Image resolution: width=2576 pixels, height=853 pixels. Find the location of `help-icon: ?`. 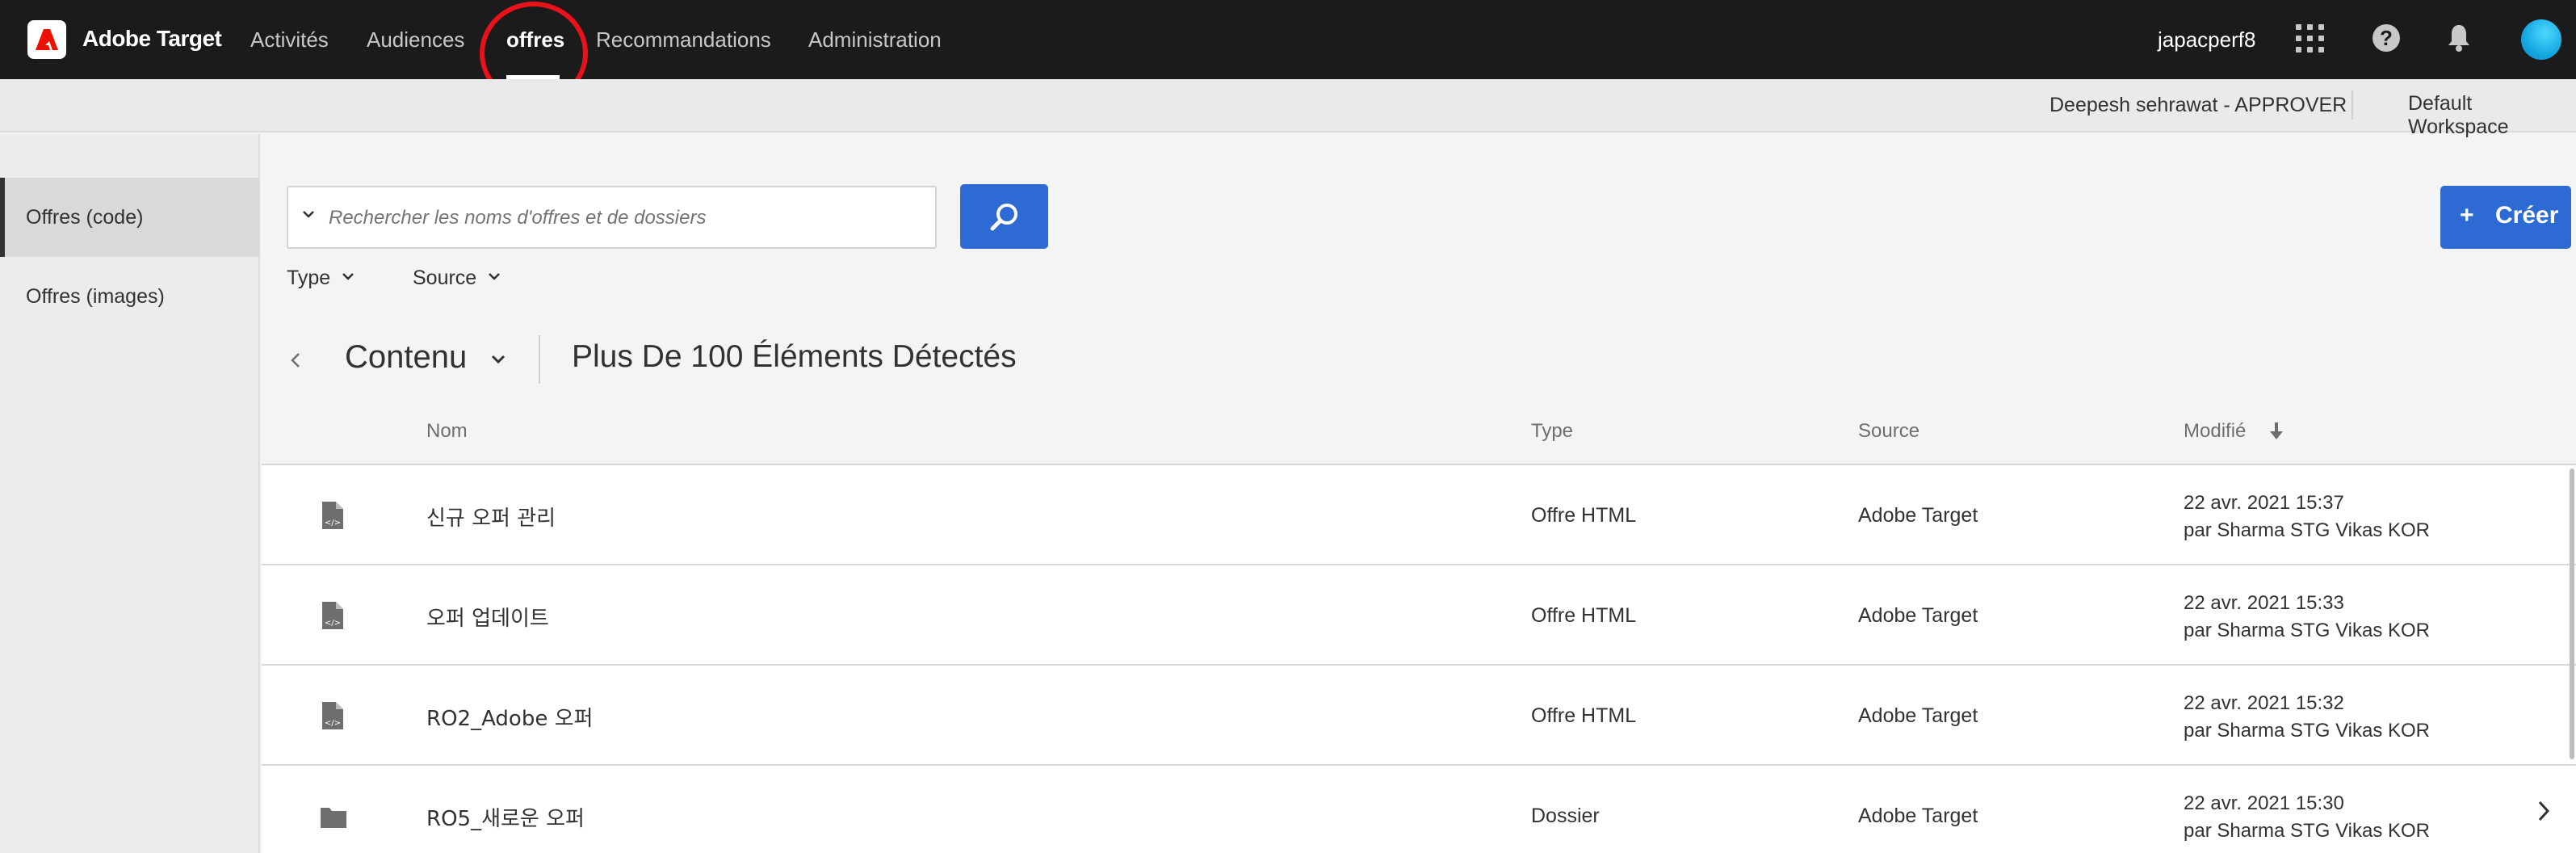

help-icon: ? is located at coordinates (2386, 38).